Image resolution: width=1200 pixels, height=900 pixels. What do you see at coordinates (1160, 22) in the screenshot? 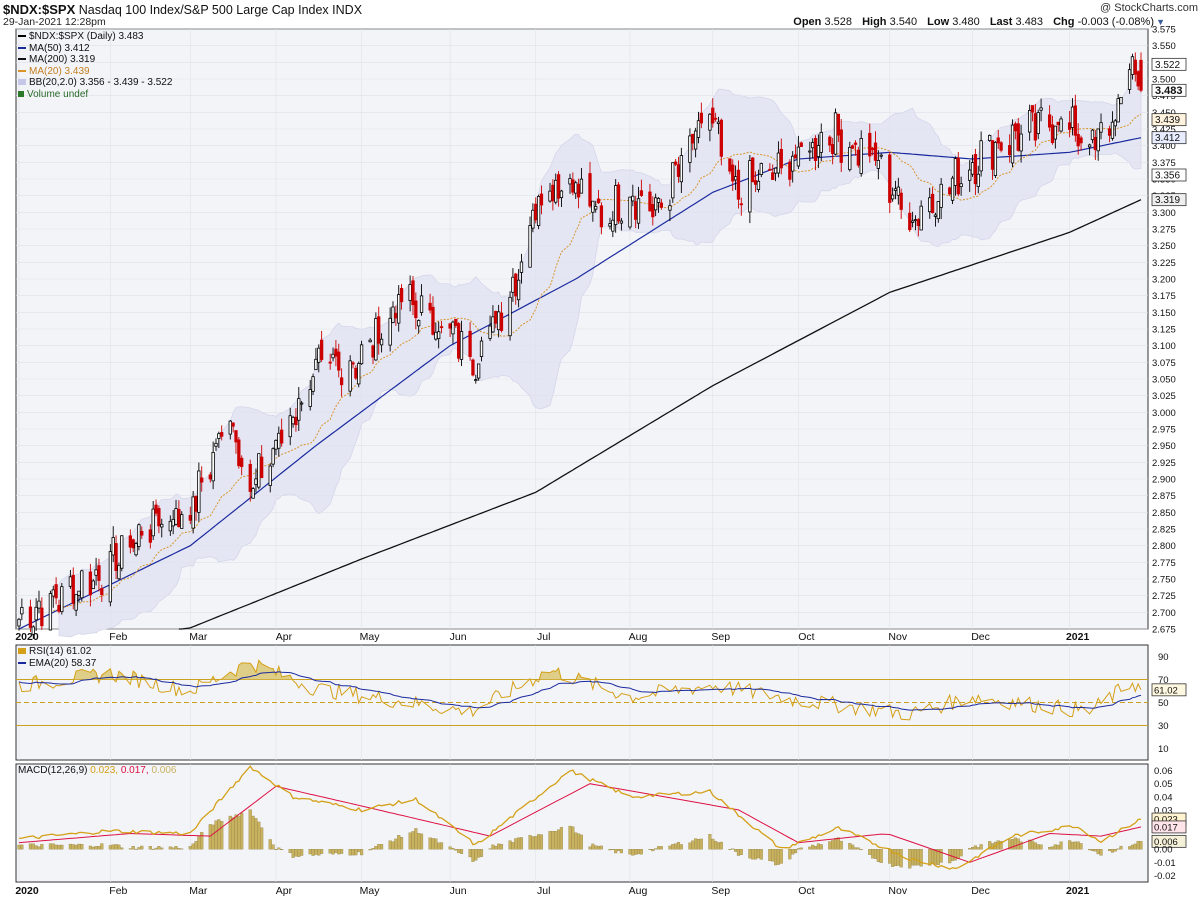
I see `dropdown-arrow-icon: ▼` at bounding box center [1160, 22].